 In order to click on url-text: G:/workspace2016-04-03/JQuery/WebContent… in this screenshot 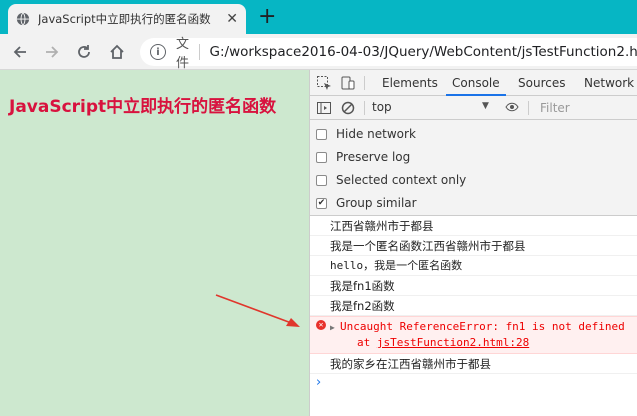, I will do `click(423, 52)`.